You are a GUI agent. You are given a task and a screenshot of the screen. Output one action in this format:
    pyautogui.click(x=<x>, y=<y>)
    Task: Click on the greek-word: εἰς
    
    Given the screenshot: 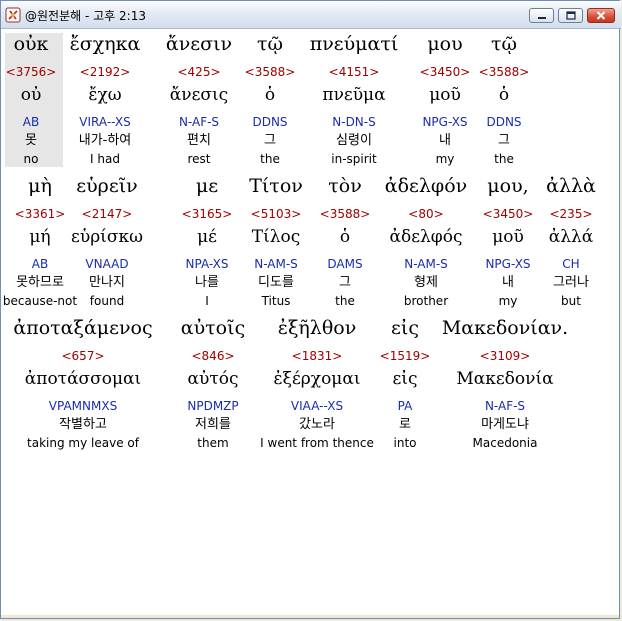 What is the action you would take?
    pyautogui.click(x=405, y=328)
    